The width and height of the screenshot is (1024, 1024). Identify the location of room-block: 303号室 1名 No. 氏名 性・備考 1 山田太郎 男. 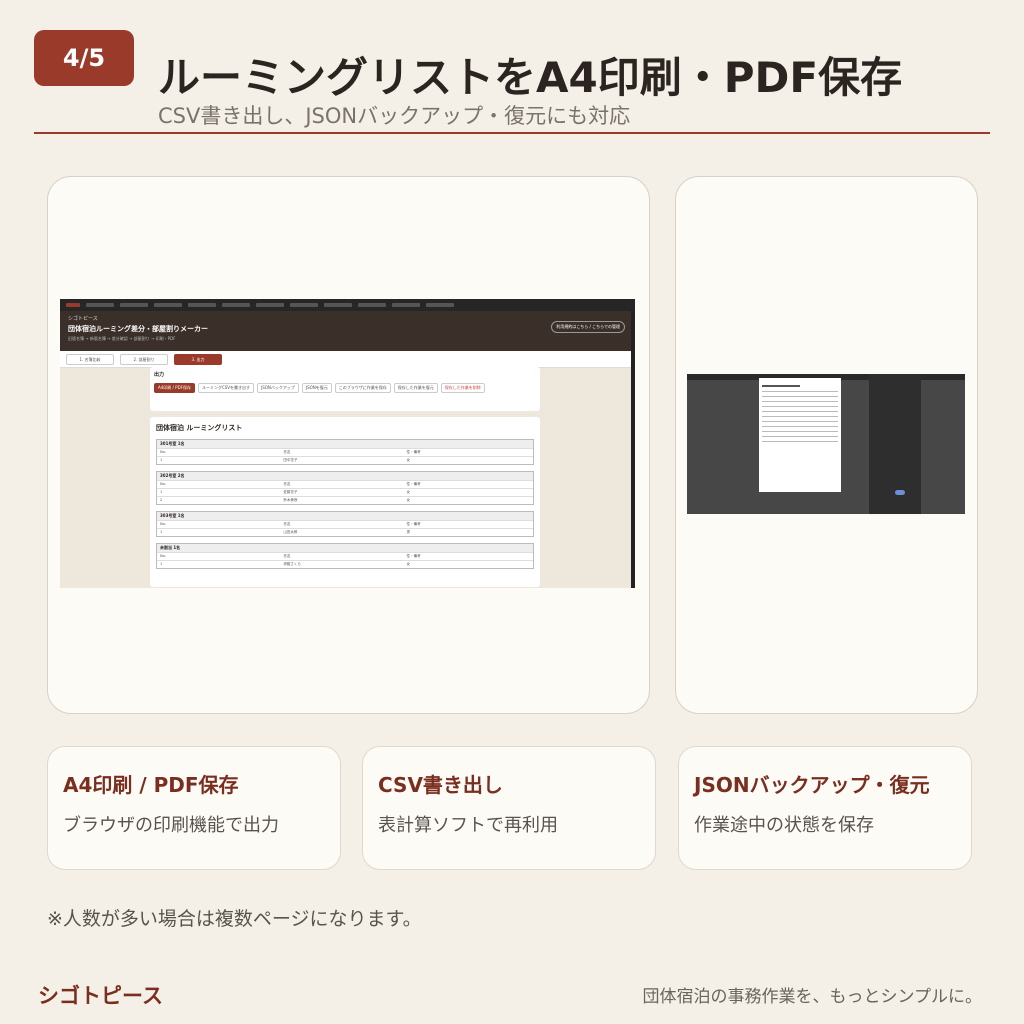
(345, 524).